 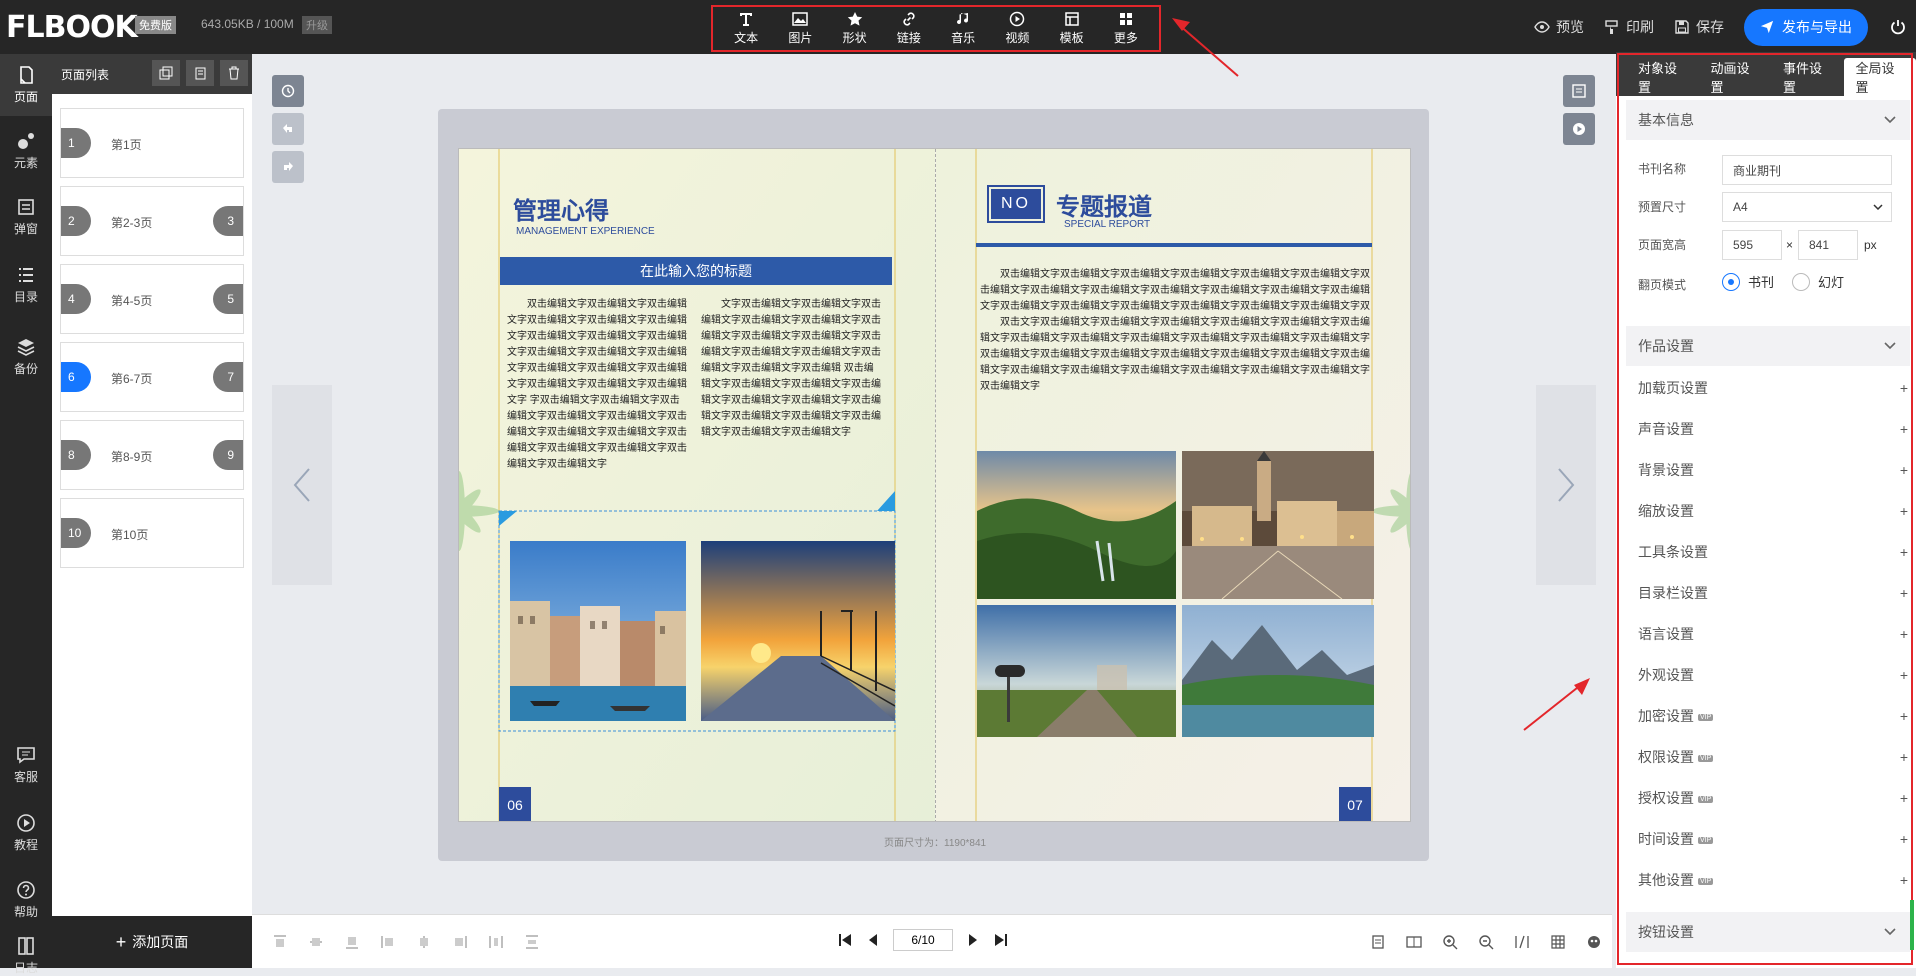 What do you see at coordinates (316, 942) in the screenshot?
I see `align-middle-icon` at bounding box center [316, 942].